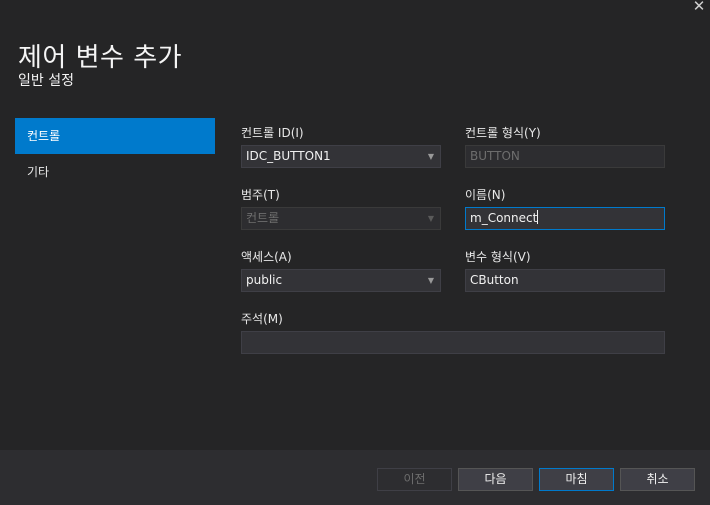 Image resolution: width=710 pixels, height=505 pixels. I want to click on variable-type-input: CButton, so click(565, 280).